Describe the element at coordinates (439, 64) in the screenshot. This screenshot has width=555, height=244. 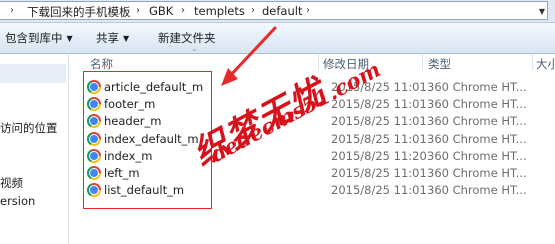
I see `column-header-type: 类型` at that location.